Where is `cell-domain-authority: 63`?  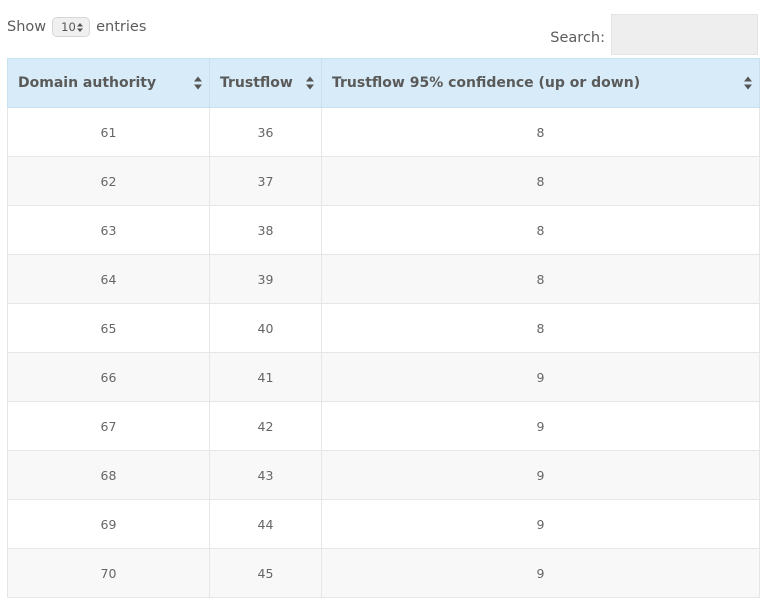 cell-domain-authority: 63 is located at coordinates (108, 230).